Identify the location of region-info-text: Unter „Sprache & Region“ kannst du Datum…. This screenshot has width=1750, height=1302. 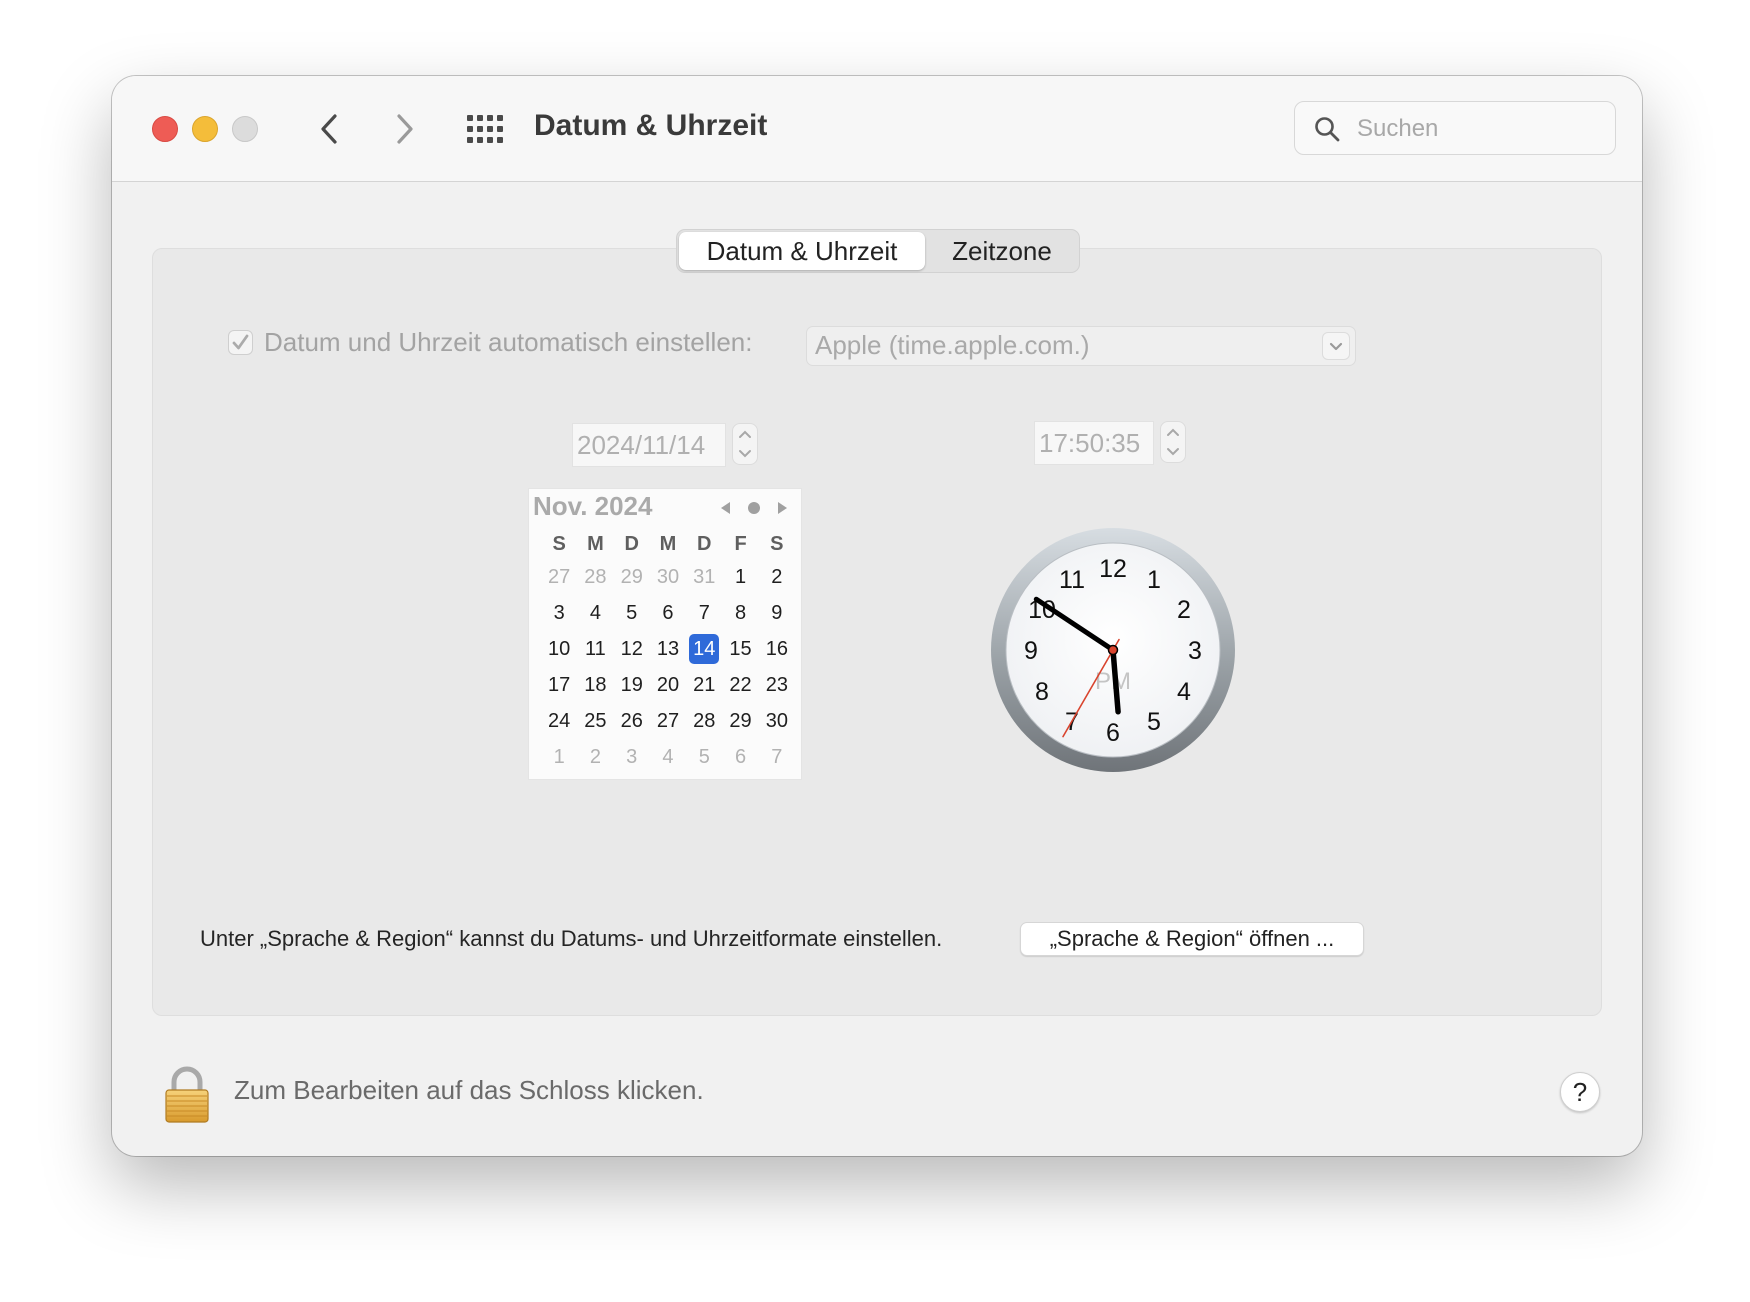
(571, 938).